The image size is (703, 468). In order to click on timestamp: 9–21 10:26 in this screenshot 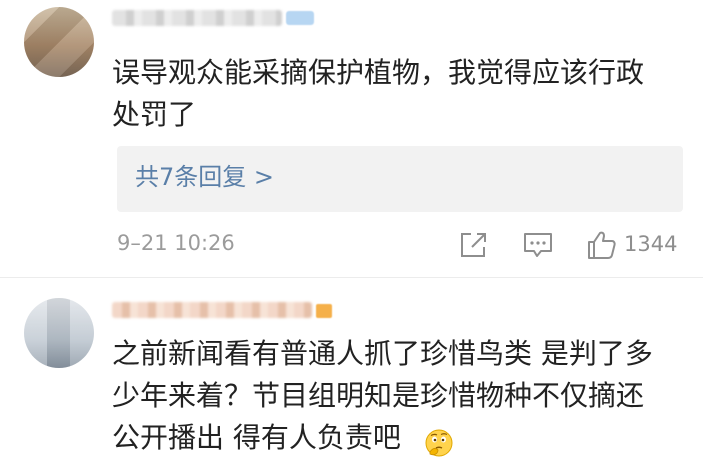, I will do `click(176, 243)`.